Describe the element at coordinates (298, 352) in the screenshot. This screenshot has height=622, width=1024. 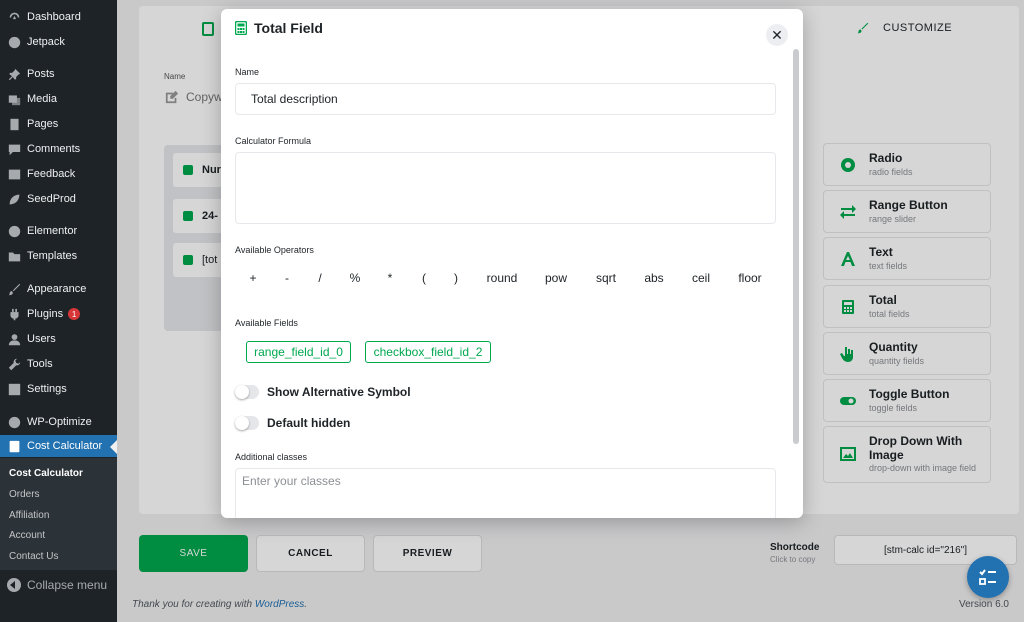
I see `field-chip-range: range_field_id_0` at that location.